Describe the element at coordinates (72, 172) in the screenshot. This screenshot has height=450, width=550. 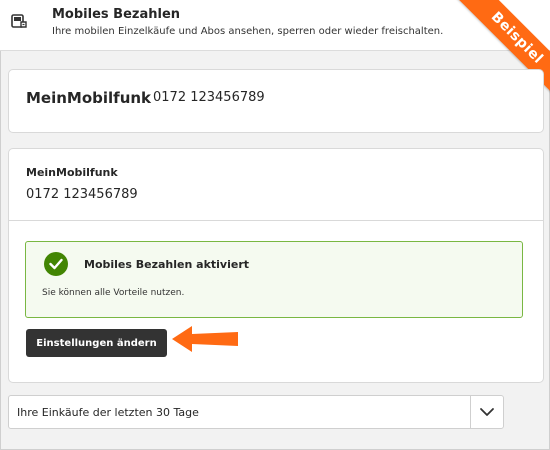
I see `detail-account-name: MeinMobilfunk` at that location.